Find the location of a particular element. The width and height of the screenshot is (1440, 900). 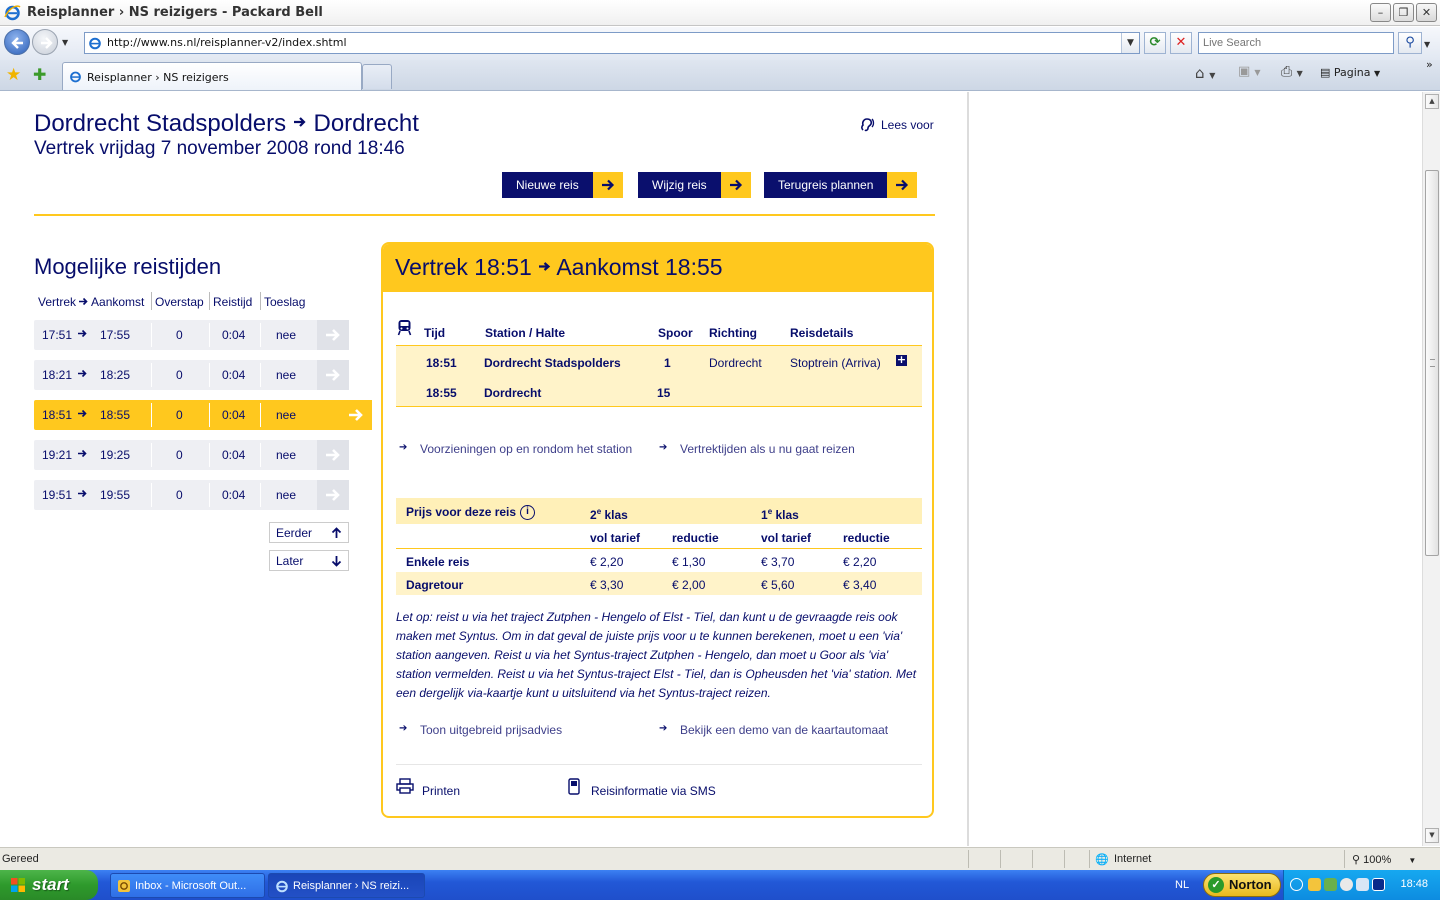

vertical-scrollbar: ▲ ▼ is located at coordinates (1431, 469).